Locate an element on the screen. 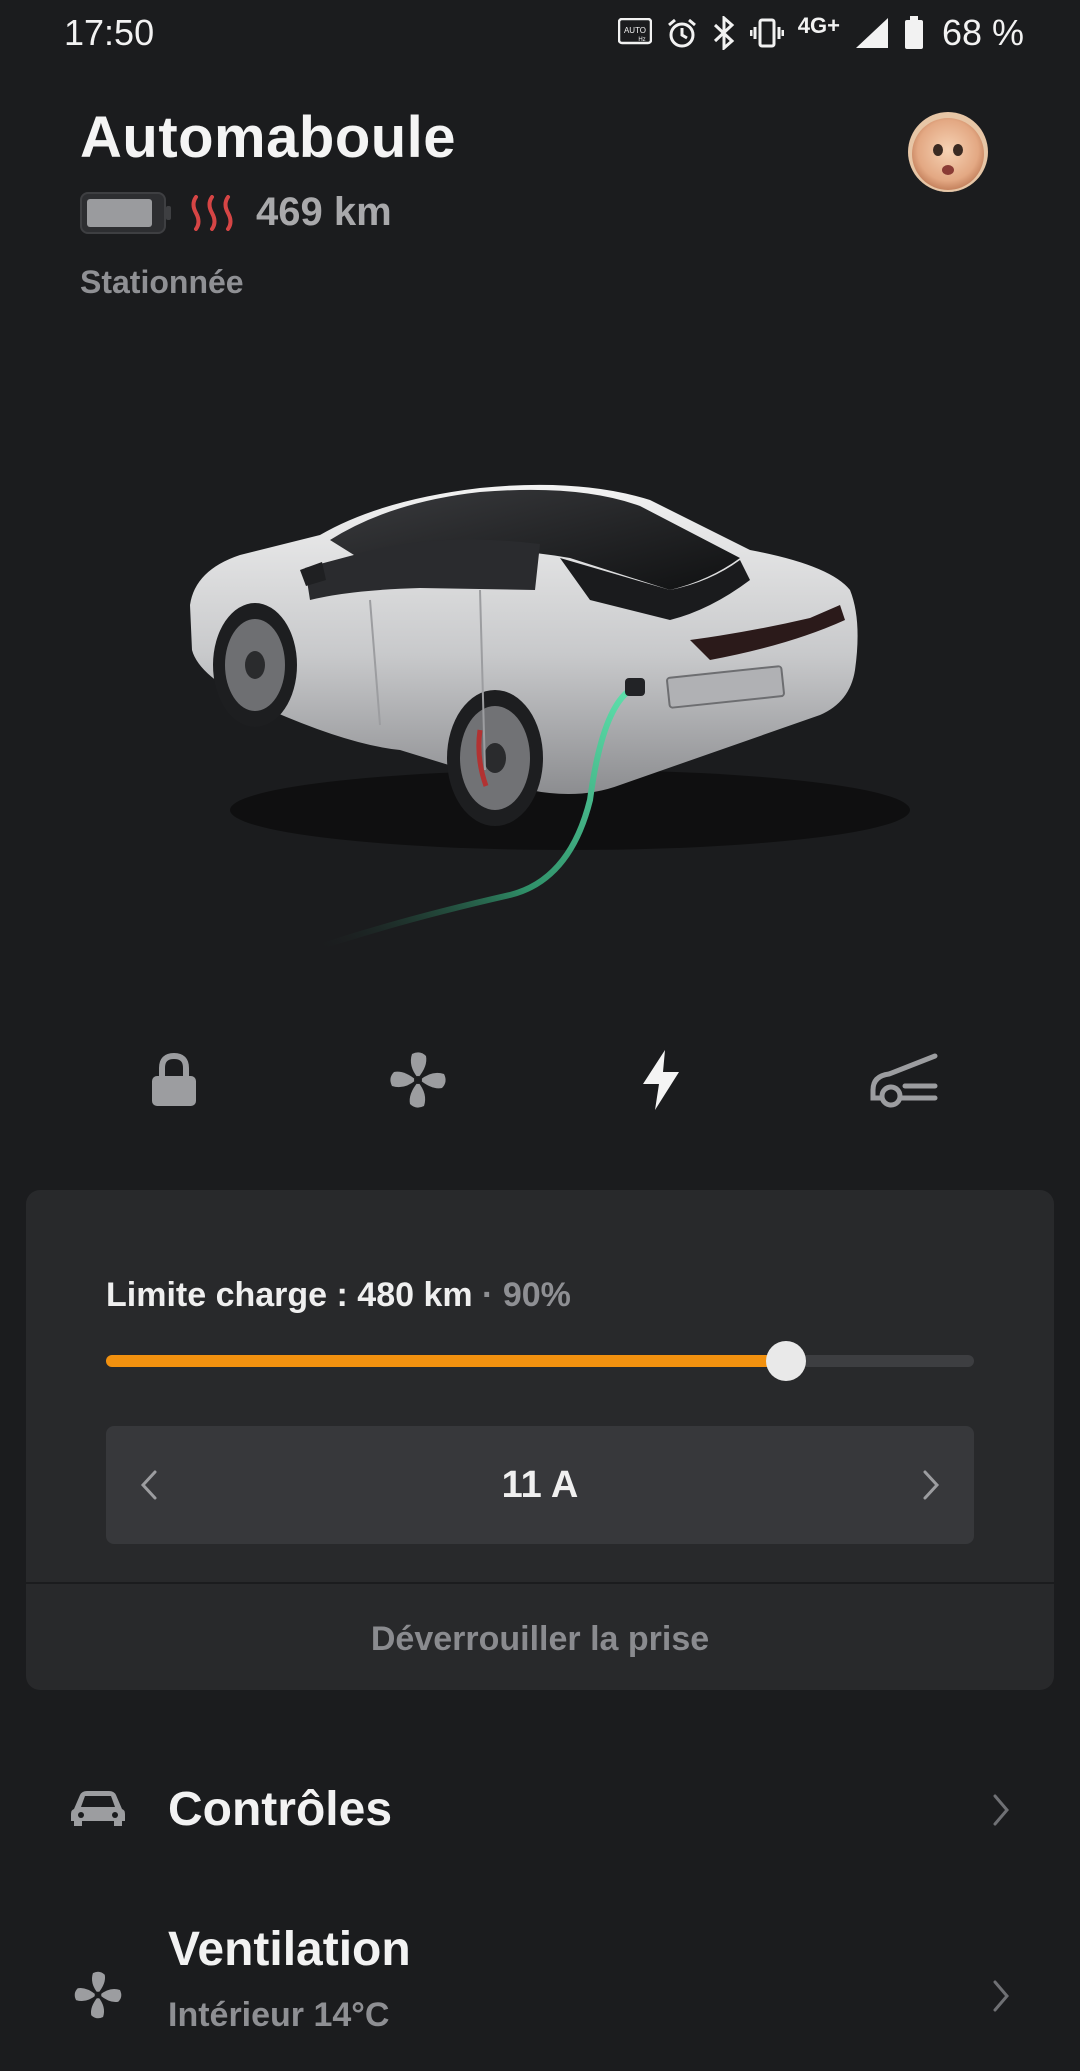 This screenshot has height=2071, width=1080. vehicle-name: Automaboule is located at coordinates (268, 137).